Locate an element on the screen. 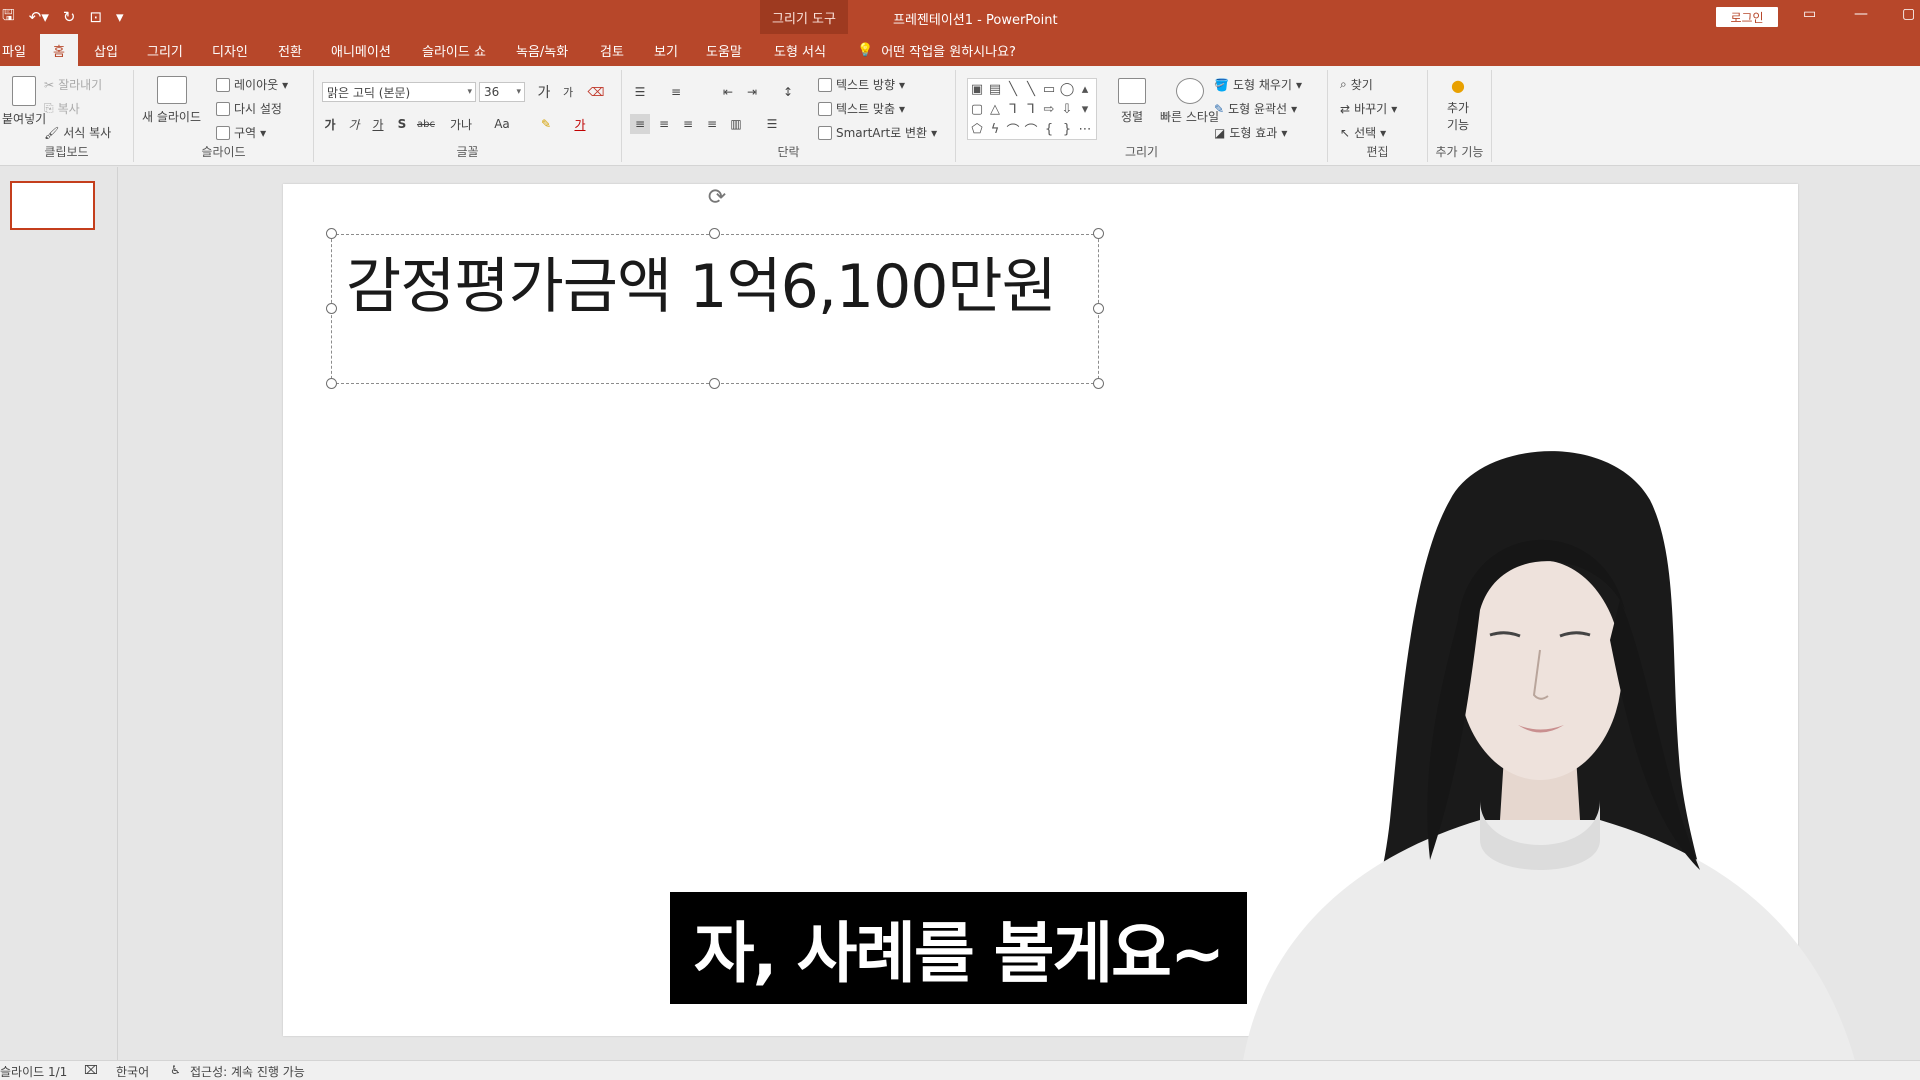 The width and height of the screenshot is (1920, 1080). tab-record: 녹음/녹화 is located at coordinates (542, 50).